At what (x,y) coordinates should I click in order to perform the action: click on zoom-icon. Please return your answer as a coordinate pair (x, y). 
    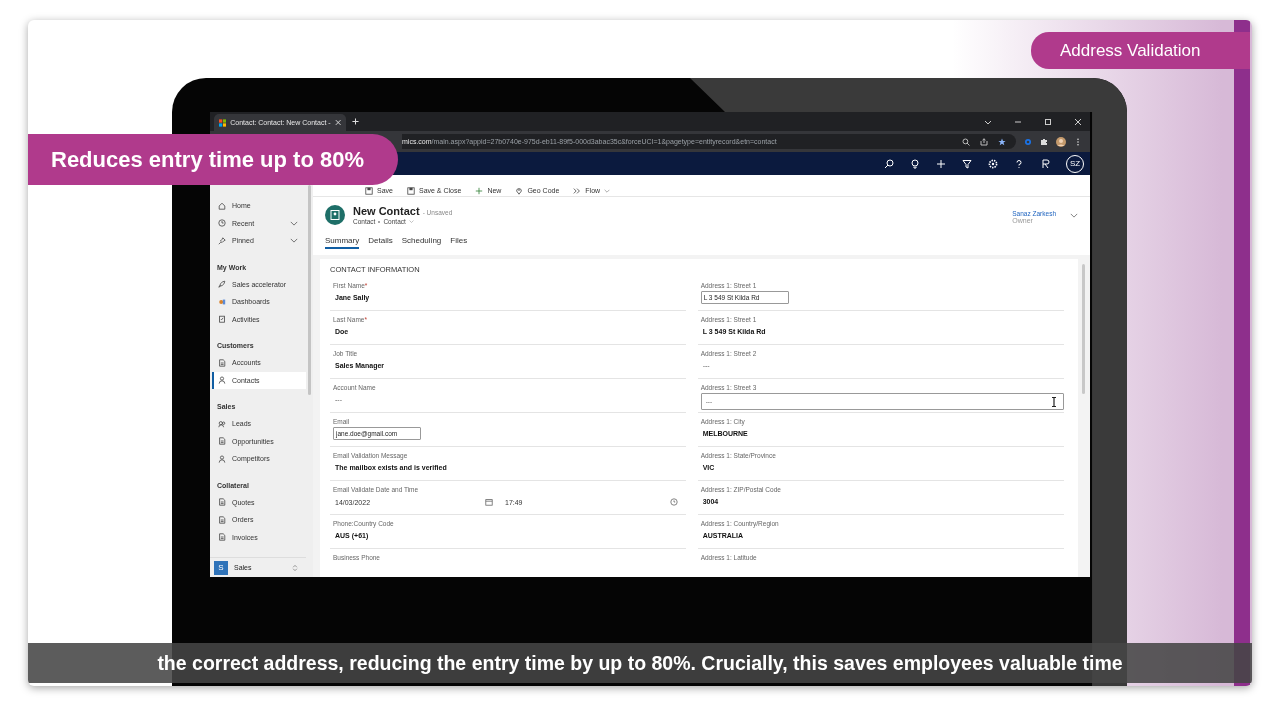
    Looking at the image, I should click on (966, 141).